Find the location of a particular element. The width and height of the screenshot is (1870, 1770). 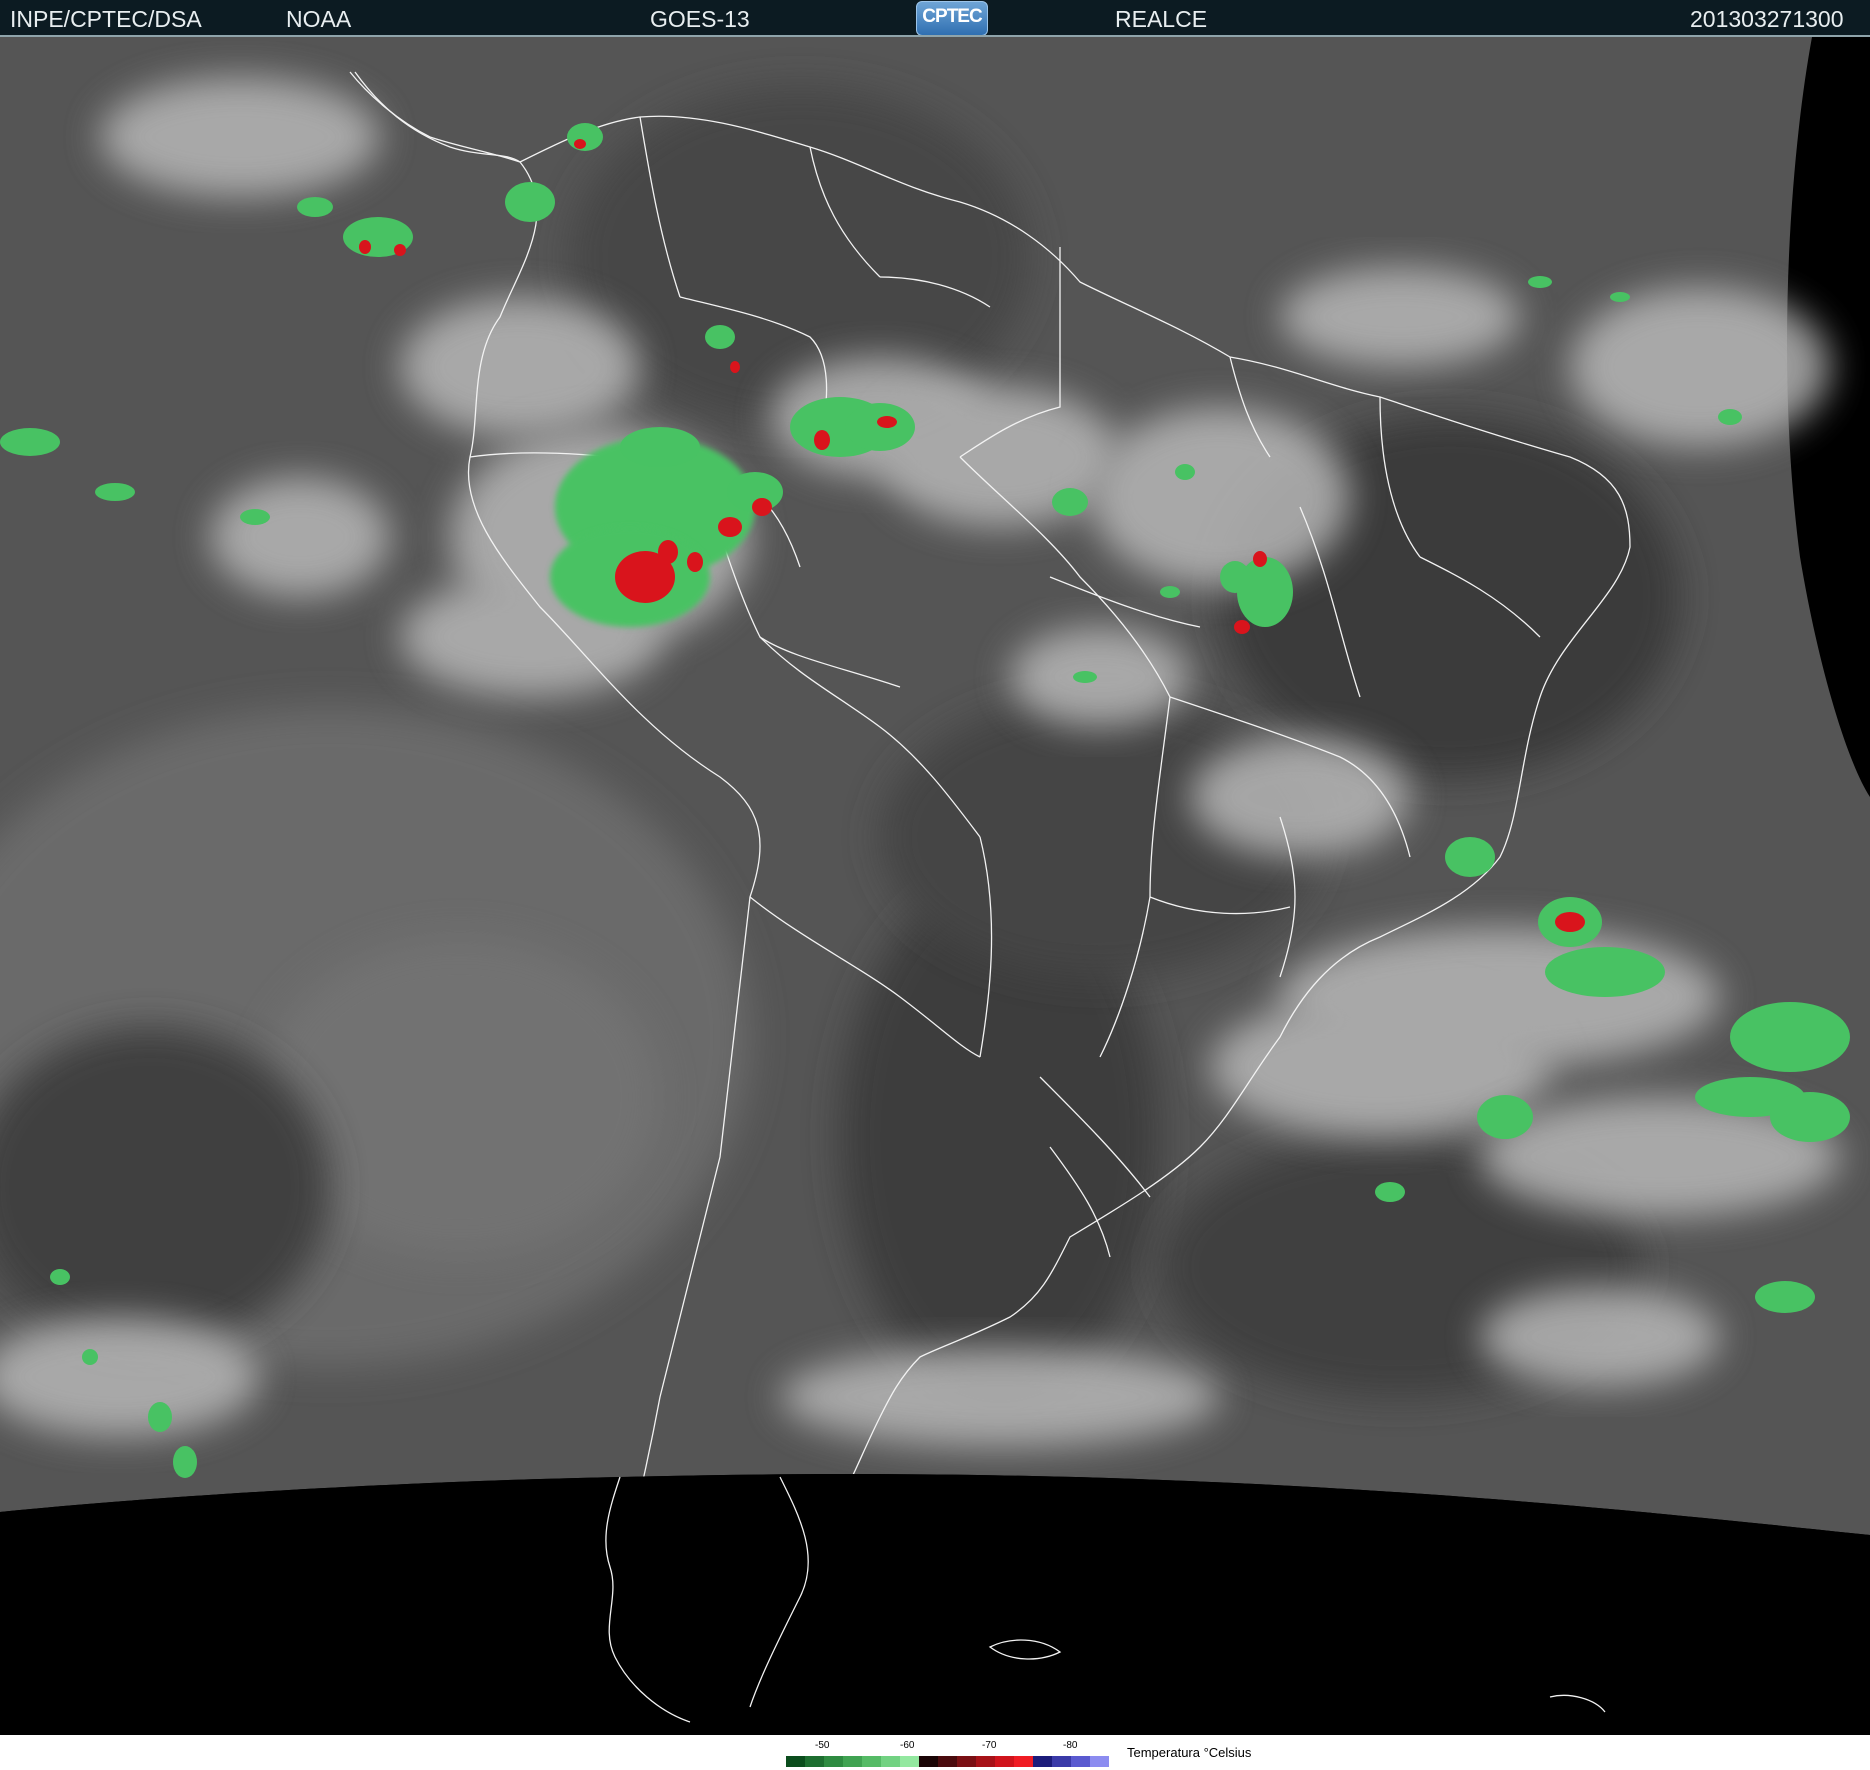

space-region is located at coordinates (935, 1604).